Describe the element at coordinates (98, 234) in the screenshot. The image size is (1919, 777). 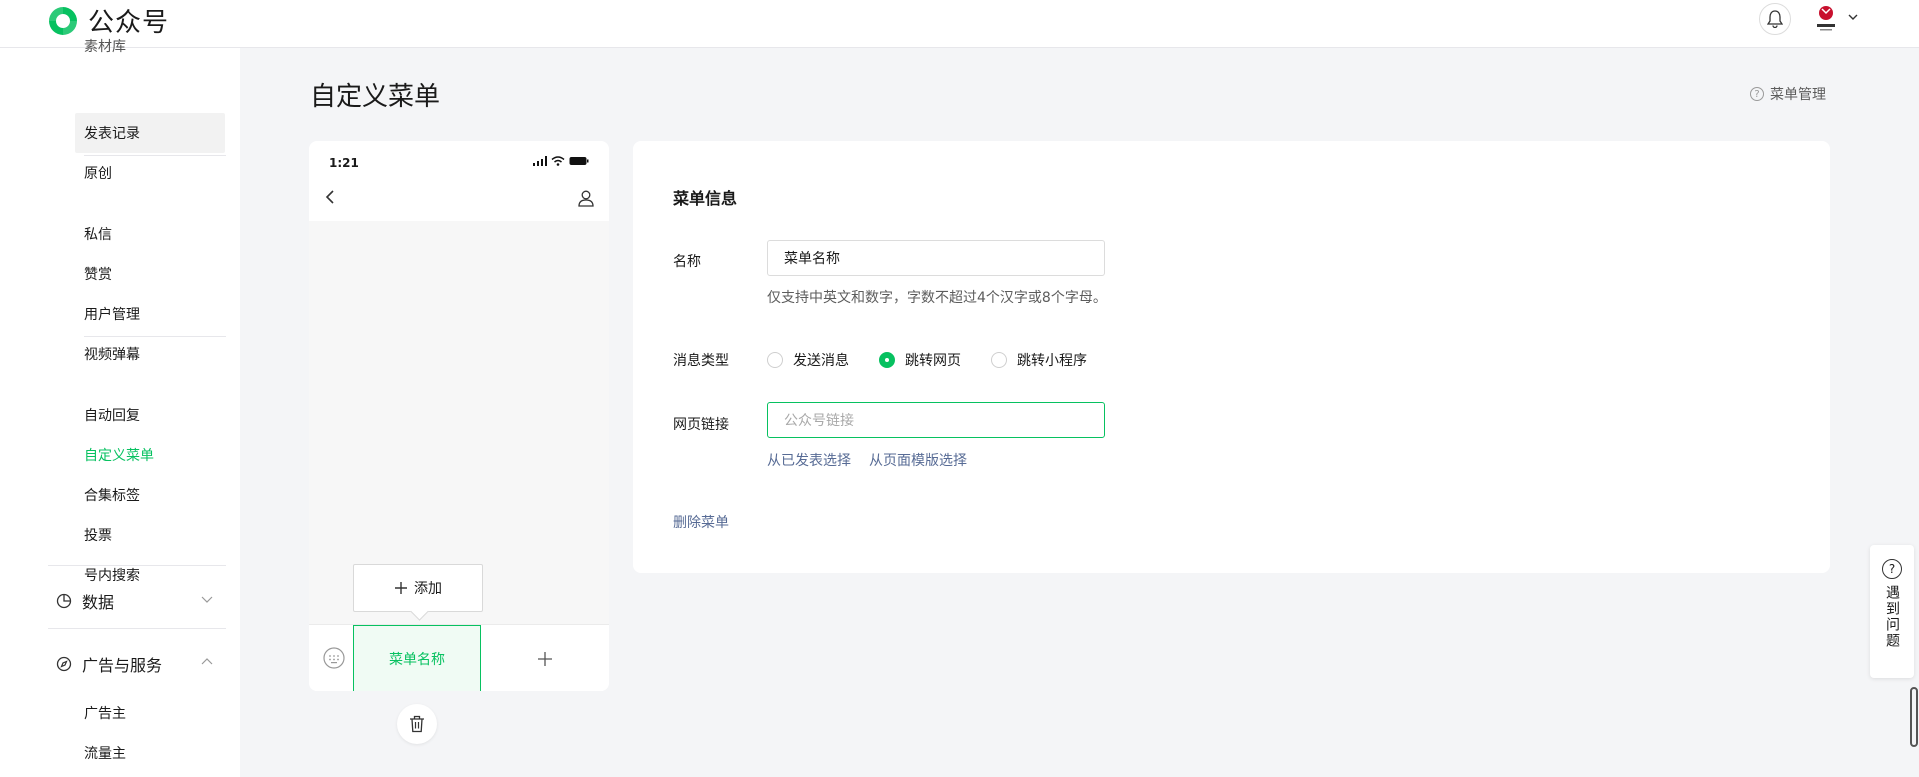
I see `sidebar-item-messages: 私信` at that location.